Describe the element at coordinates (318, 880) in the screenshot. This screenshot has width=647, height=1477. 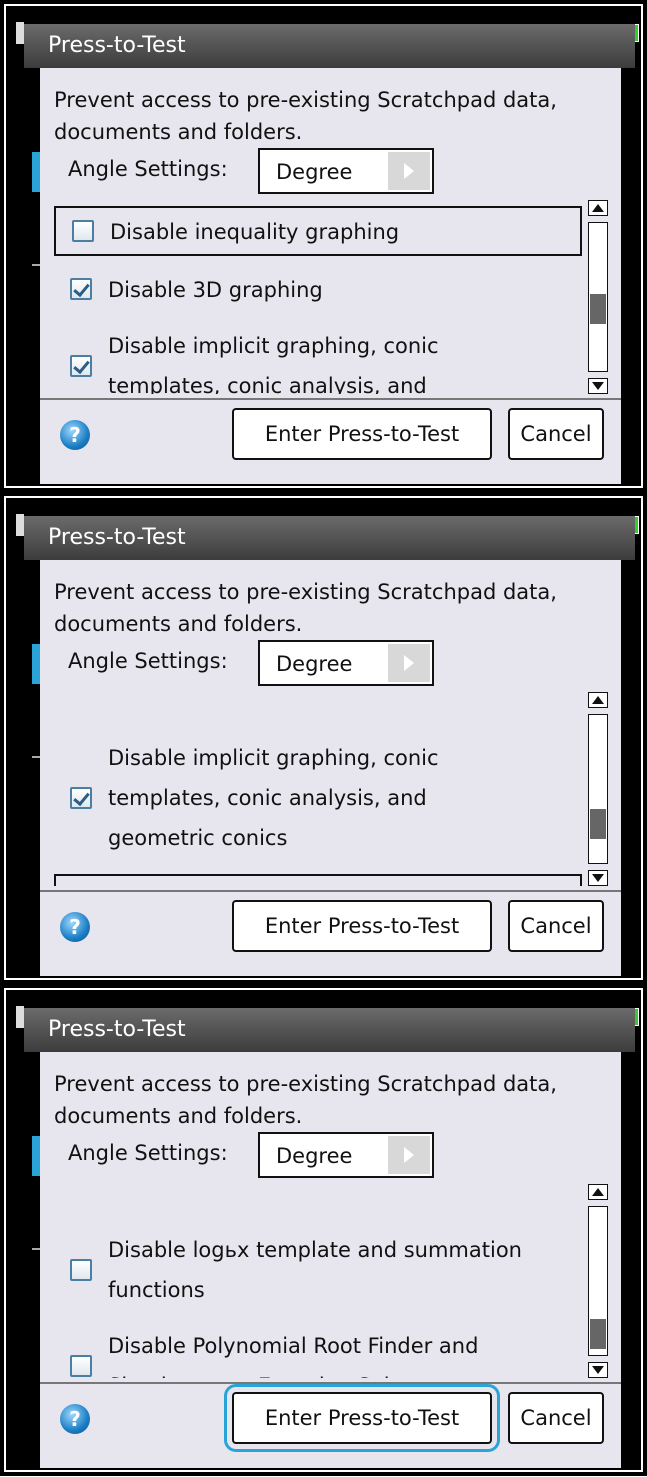
I see `option-row: Limit trigonometric functions` at that location.